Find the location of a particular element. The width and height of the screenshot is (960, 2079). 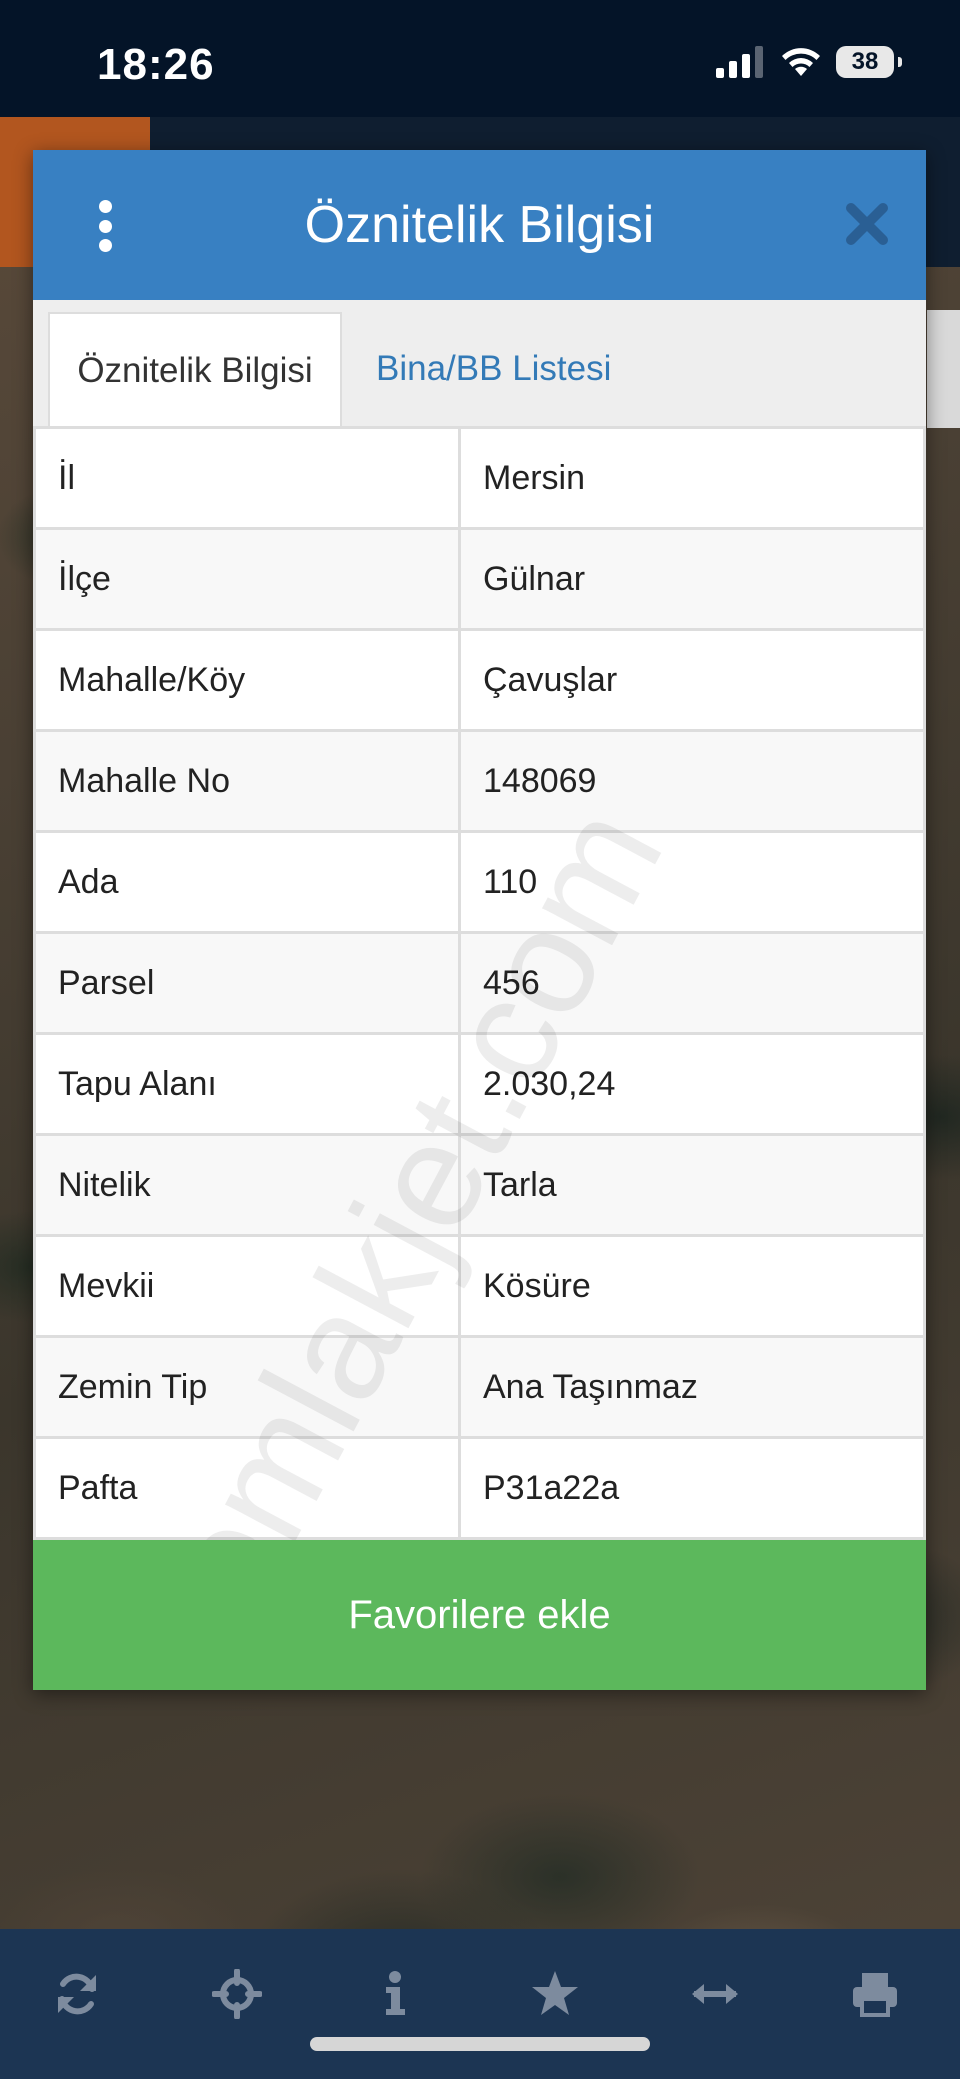

table-row: İl Mersin is located at coordinates (479, 478).